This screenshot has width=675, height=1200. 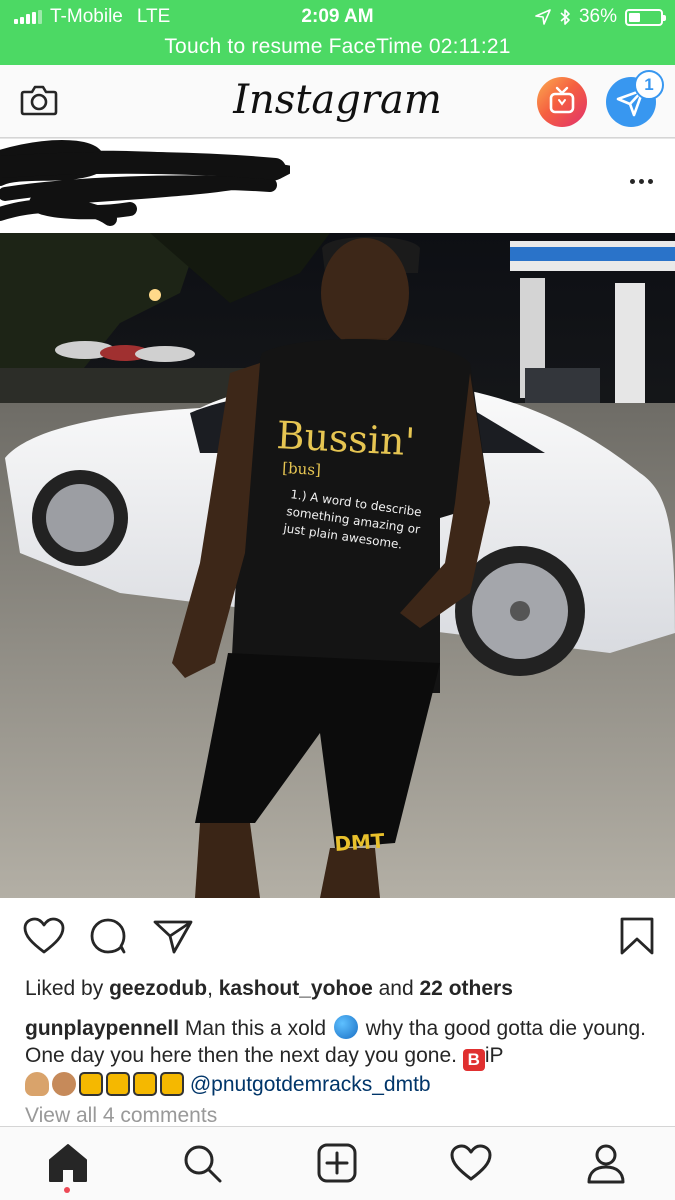 I want to click on profile-icon, so click(x=606, y=1164).